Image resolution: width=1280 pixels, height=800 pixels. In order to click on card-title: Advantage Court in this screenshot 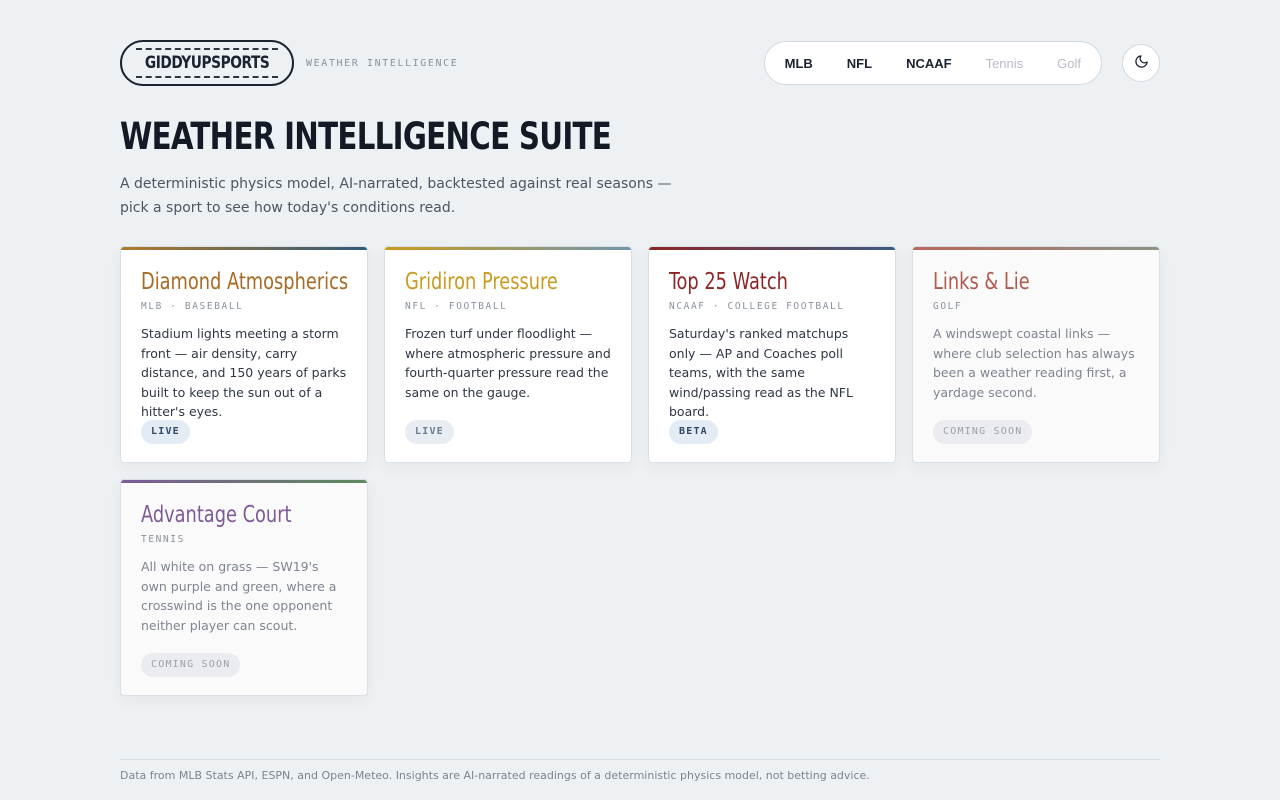, I will do `click(216, 515)`.